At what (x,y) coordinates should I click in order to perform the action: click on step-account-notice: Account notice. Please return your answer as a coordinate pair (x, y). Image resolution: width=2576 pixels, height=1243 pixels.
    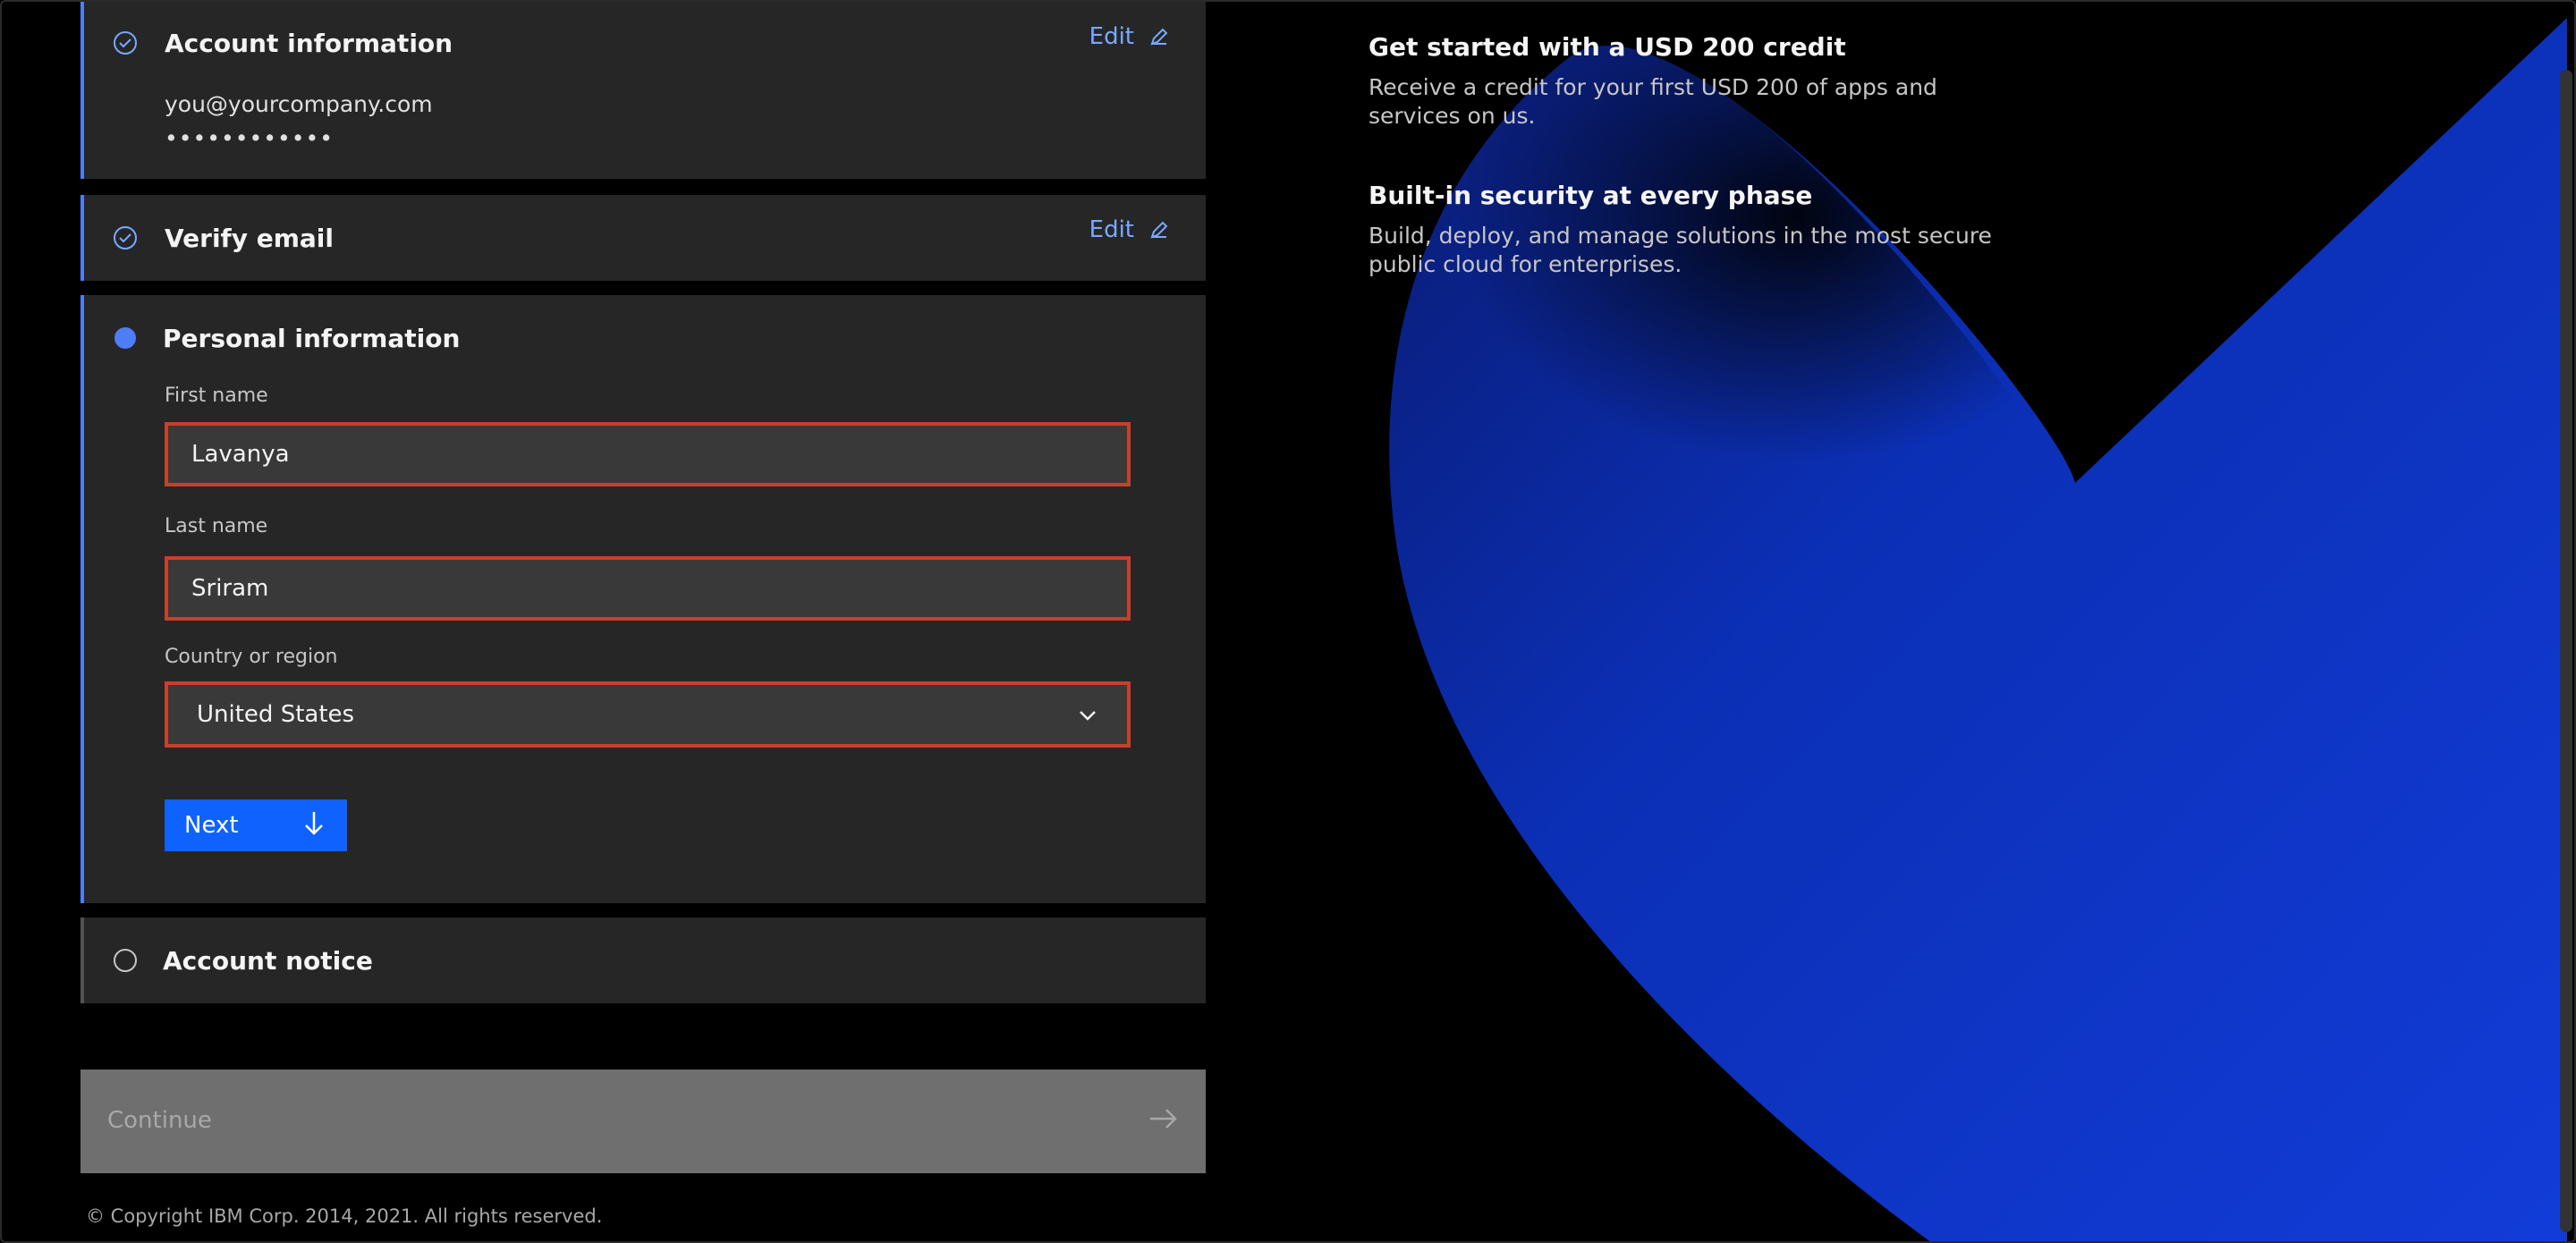
    Looking at the image, I should click on (643, 960).